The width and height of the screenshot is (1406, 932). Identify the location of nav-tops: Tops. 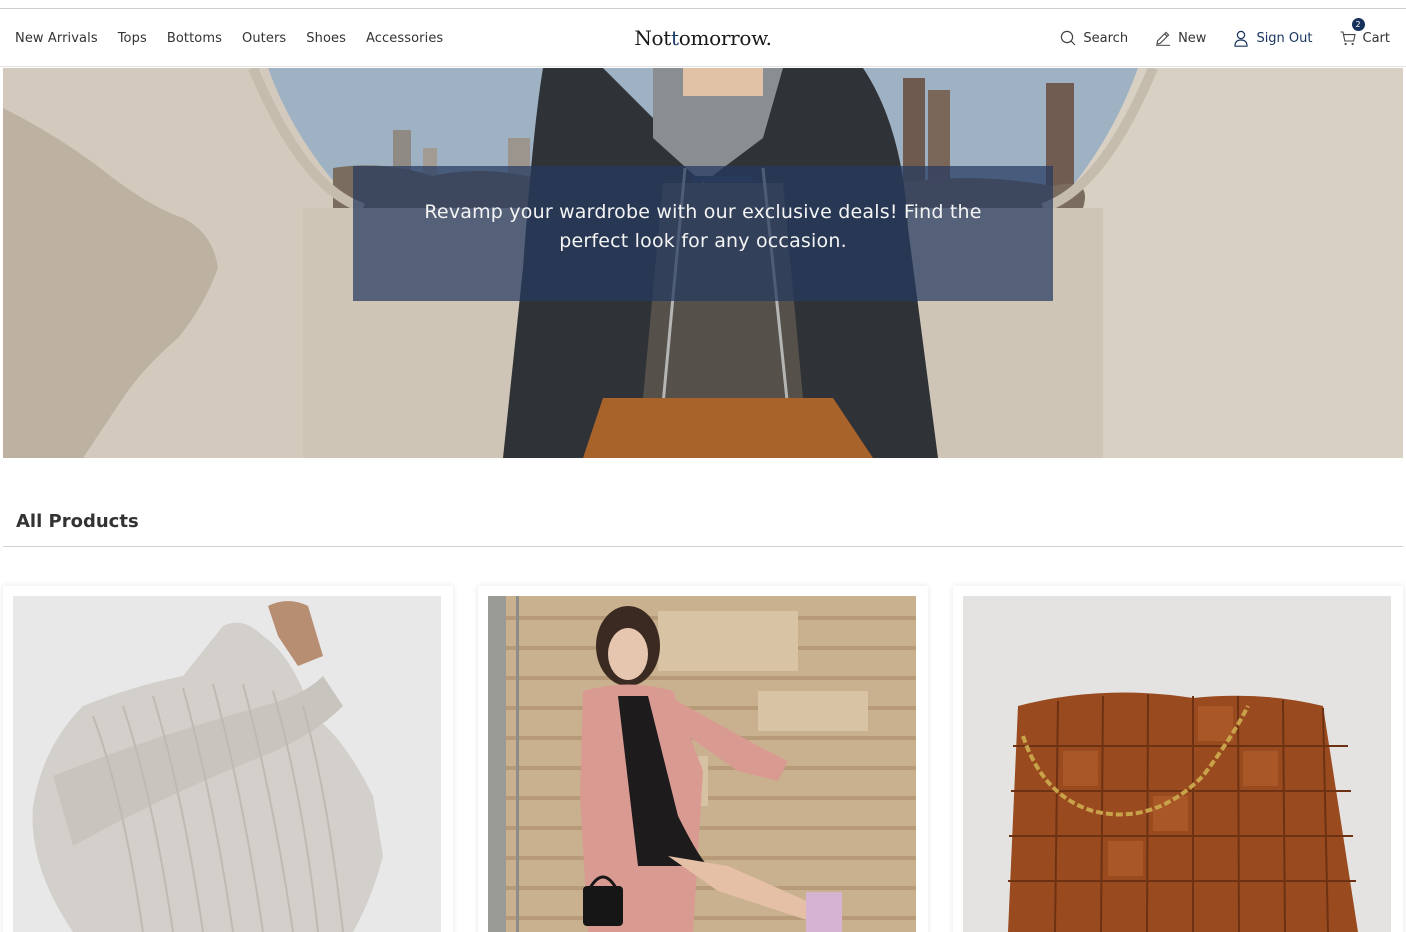
(132, 38).